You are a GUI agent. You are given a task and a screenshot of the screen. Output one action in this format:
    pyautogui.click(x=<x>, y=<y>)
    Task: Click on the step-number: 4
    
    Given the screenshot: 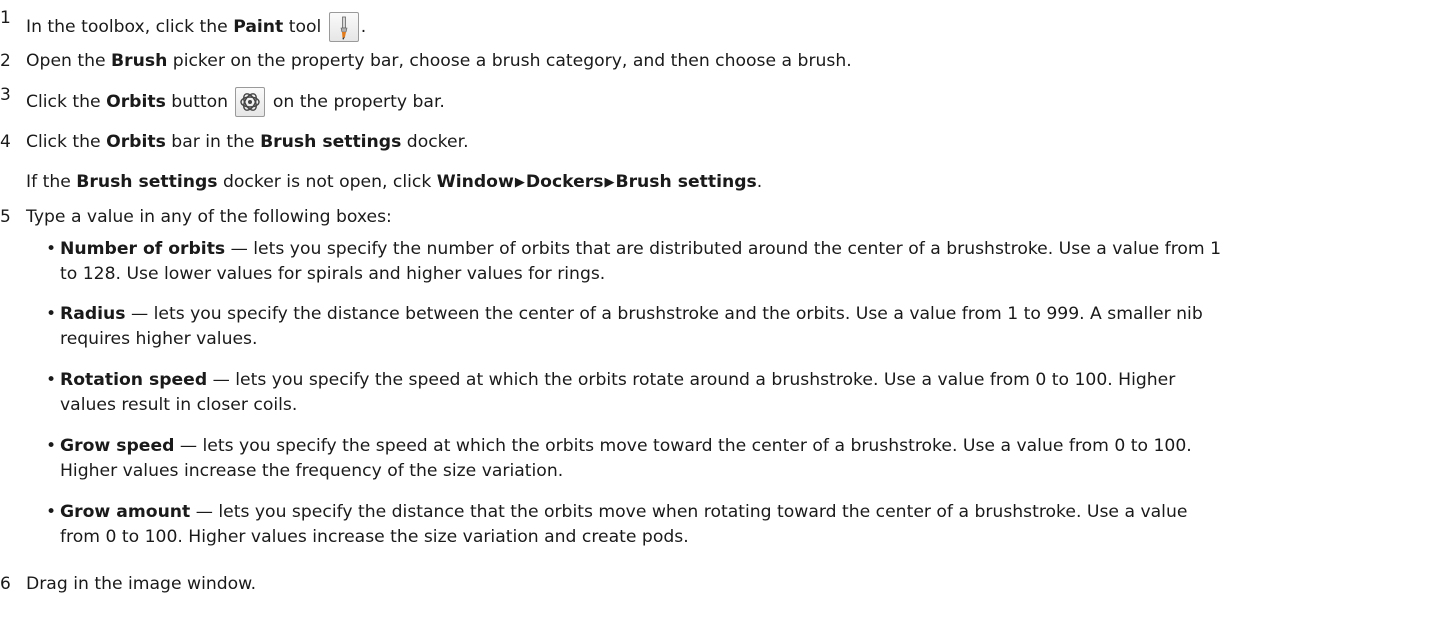 What is the action you would take?
    pyautogui.click(x=5, y=142)
    